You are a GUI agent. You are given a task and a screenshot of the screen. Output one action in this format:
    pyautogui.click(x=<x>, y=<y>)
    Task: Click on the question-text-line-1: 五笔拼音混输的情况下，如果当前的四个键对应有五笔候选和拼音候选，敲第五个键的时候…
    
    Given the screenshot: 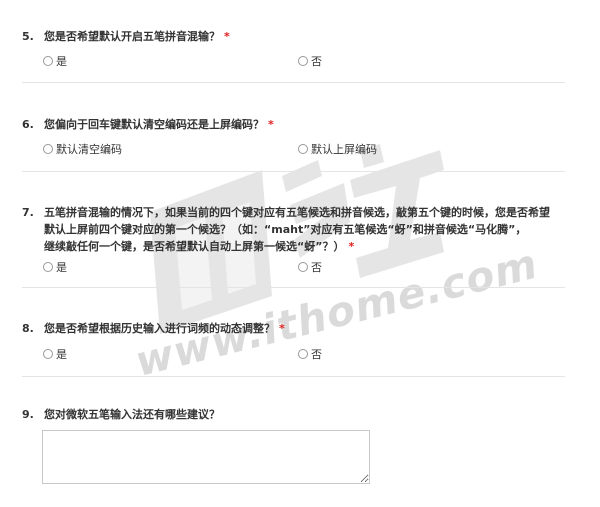 What is the action you would take?
    pyautogui.click(x=297, y=212)
    